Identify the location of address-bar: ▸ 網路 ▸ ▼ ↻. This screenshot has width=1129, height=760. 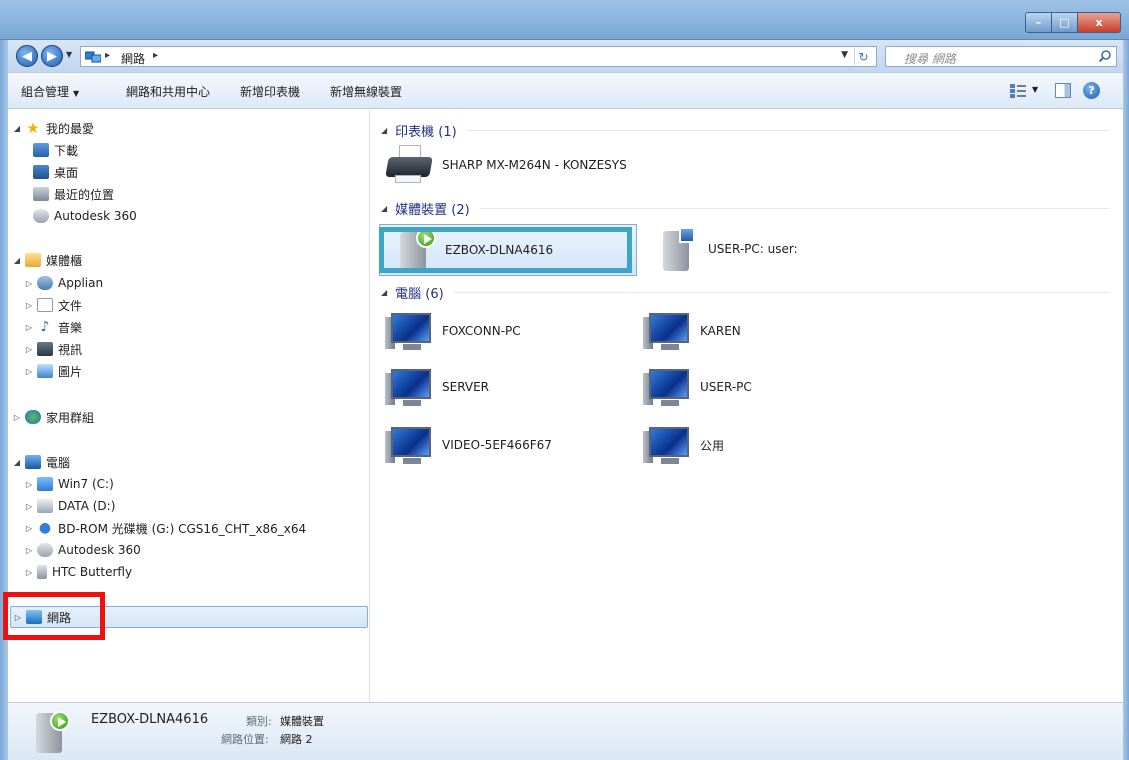
(478, 56).